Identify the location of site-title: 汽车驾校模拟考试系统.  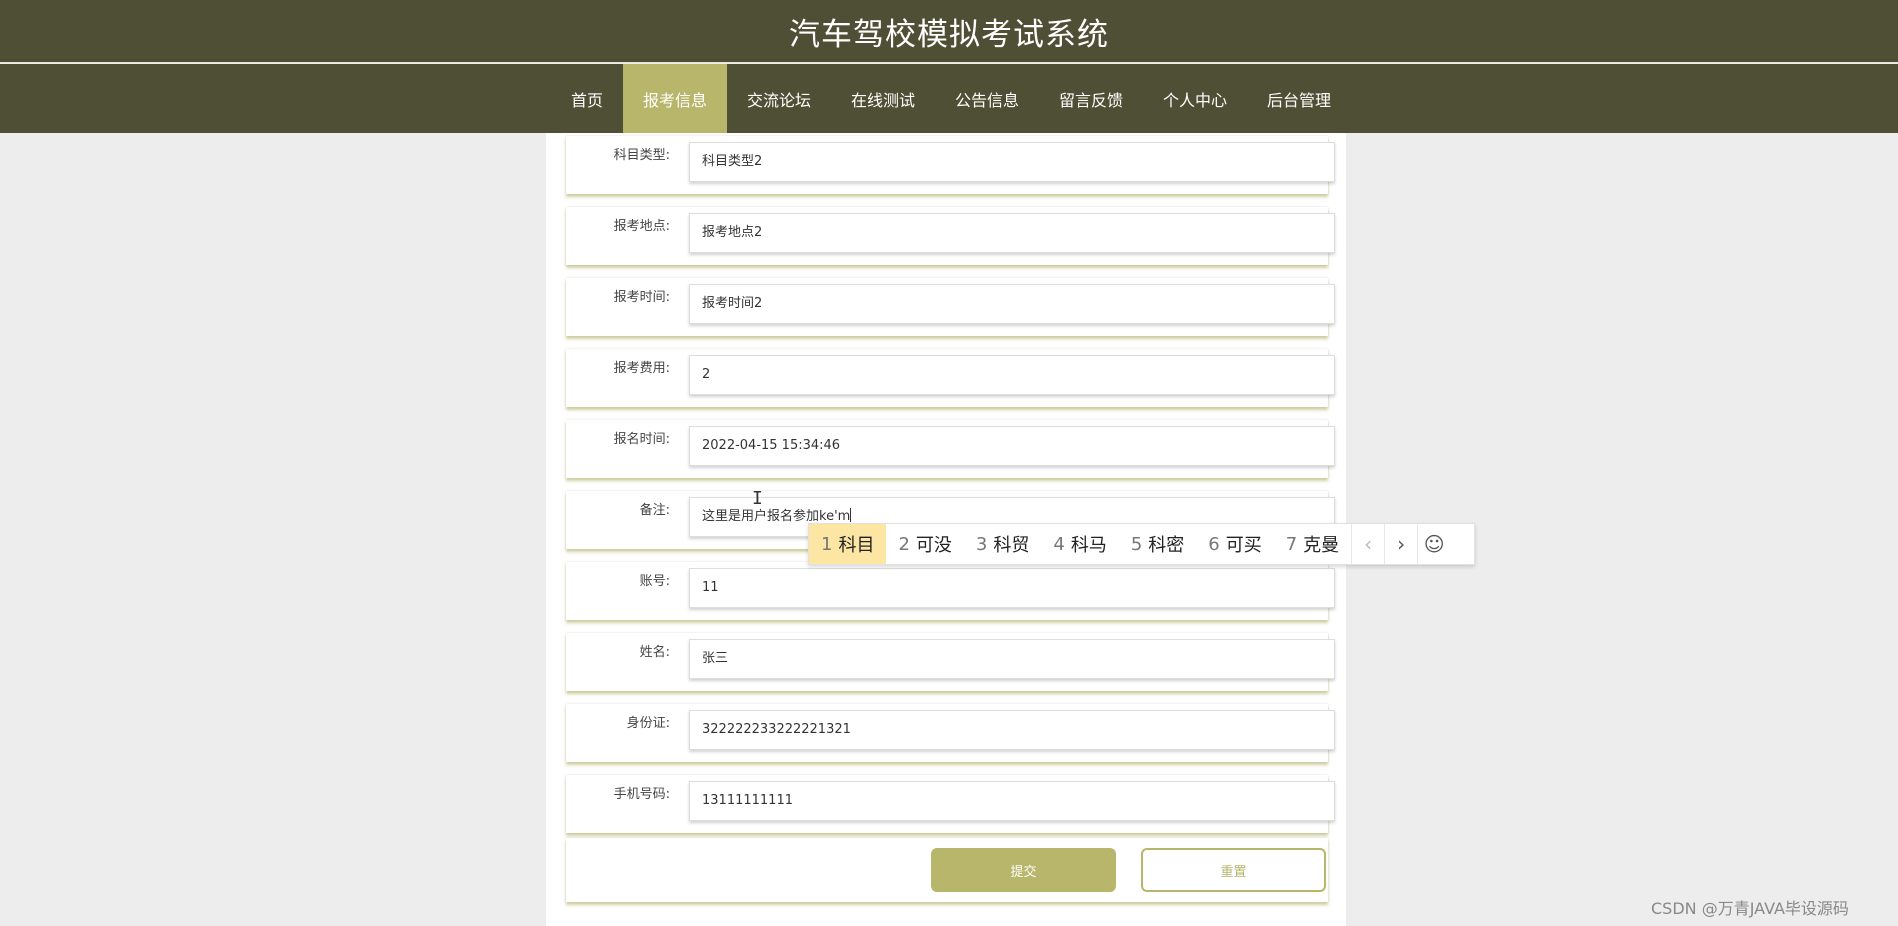
(949, 34).